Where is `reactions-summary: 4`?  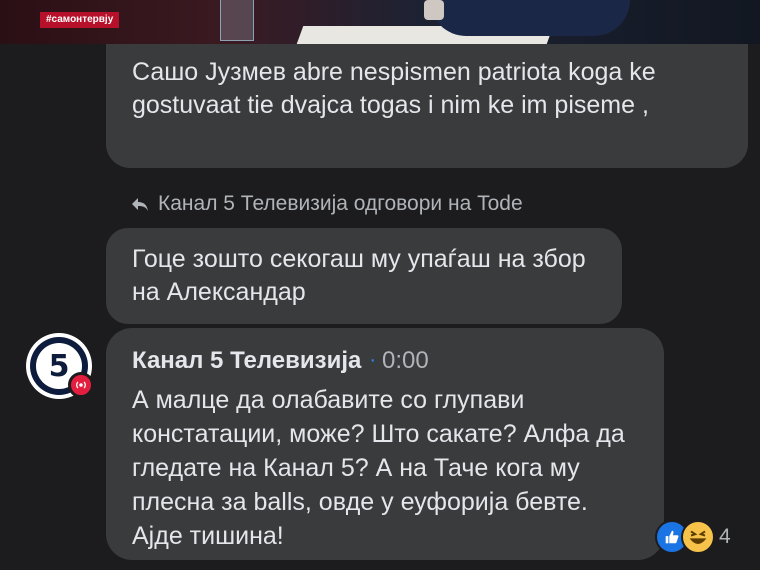
reactions-summary: 4 is located at coordinates (693, 537).